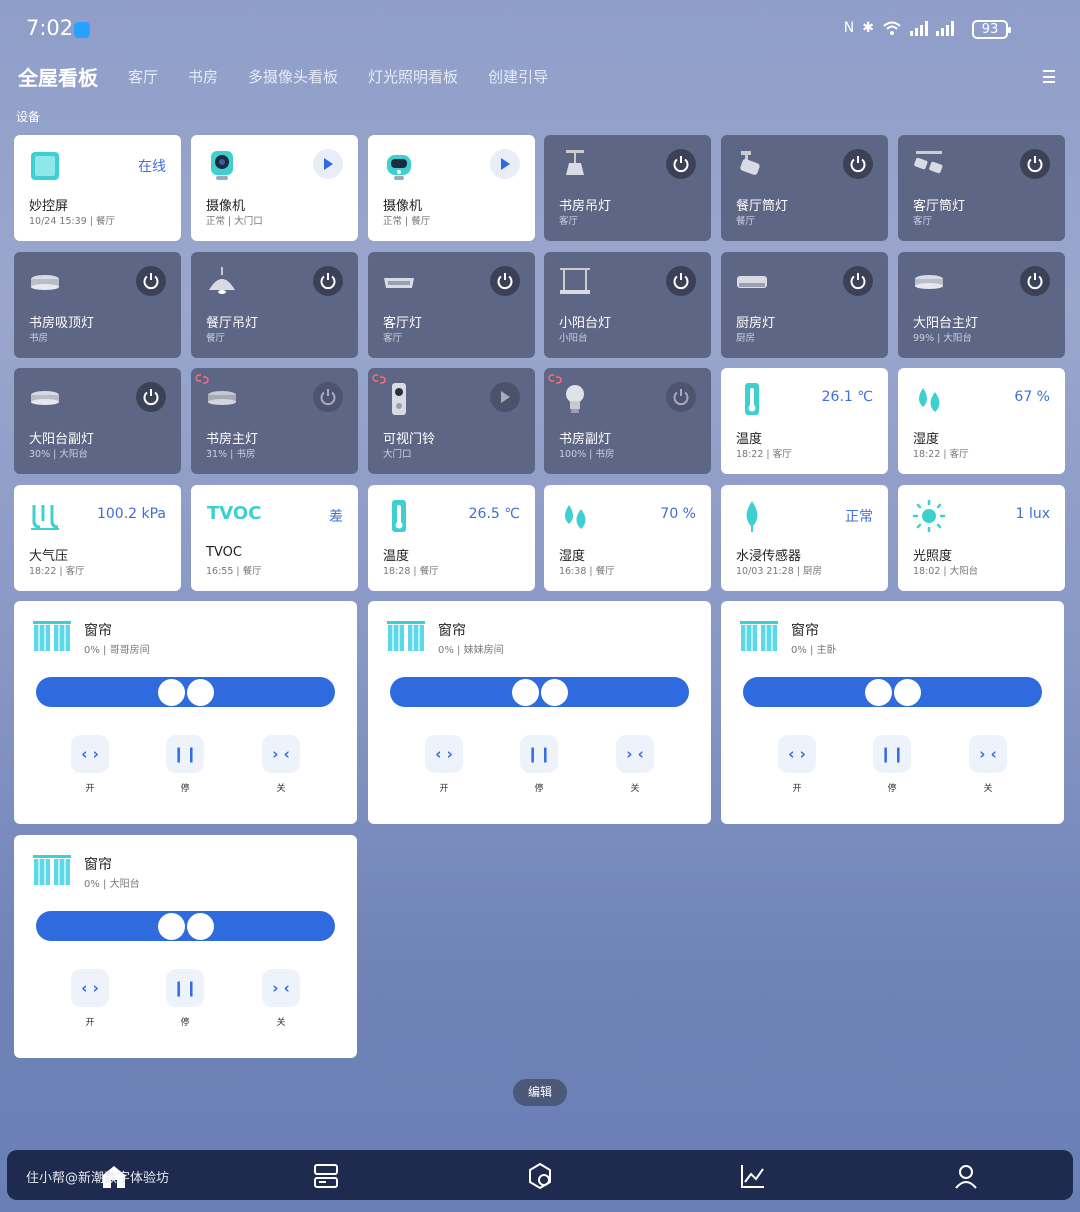  I want to click on curtain-name: 窗帘, so click(98, 631).